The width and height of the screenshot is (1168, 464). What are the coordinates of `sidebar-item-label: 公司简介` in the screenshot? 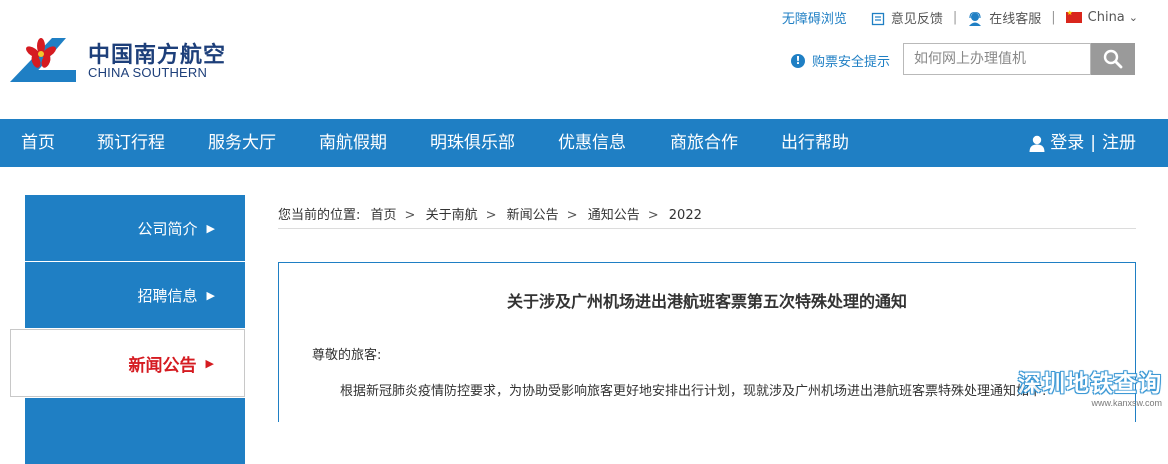 It's located at (167, 228).